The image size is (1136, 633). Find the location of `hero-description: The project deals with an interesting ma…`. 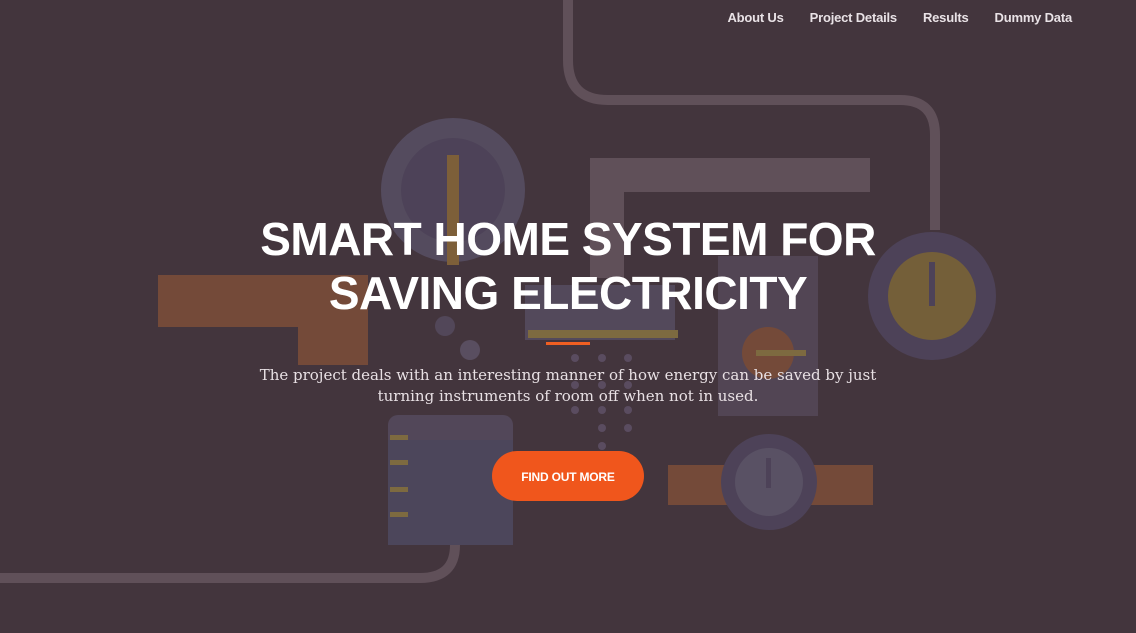

hero-description: The project deals with an interesting ma… is located at coordinates (568, 386).